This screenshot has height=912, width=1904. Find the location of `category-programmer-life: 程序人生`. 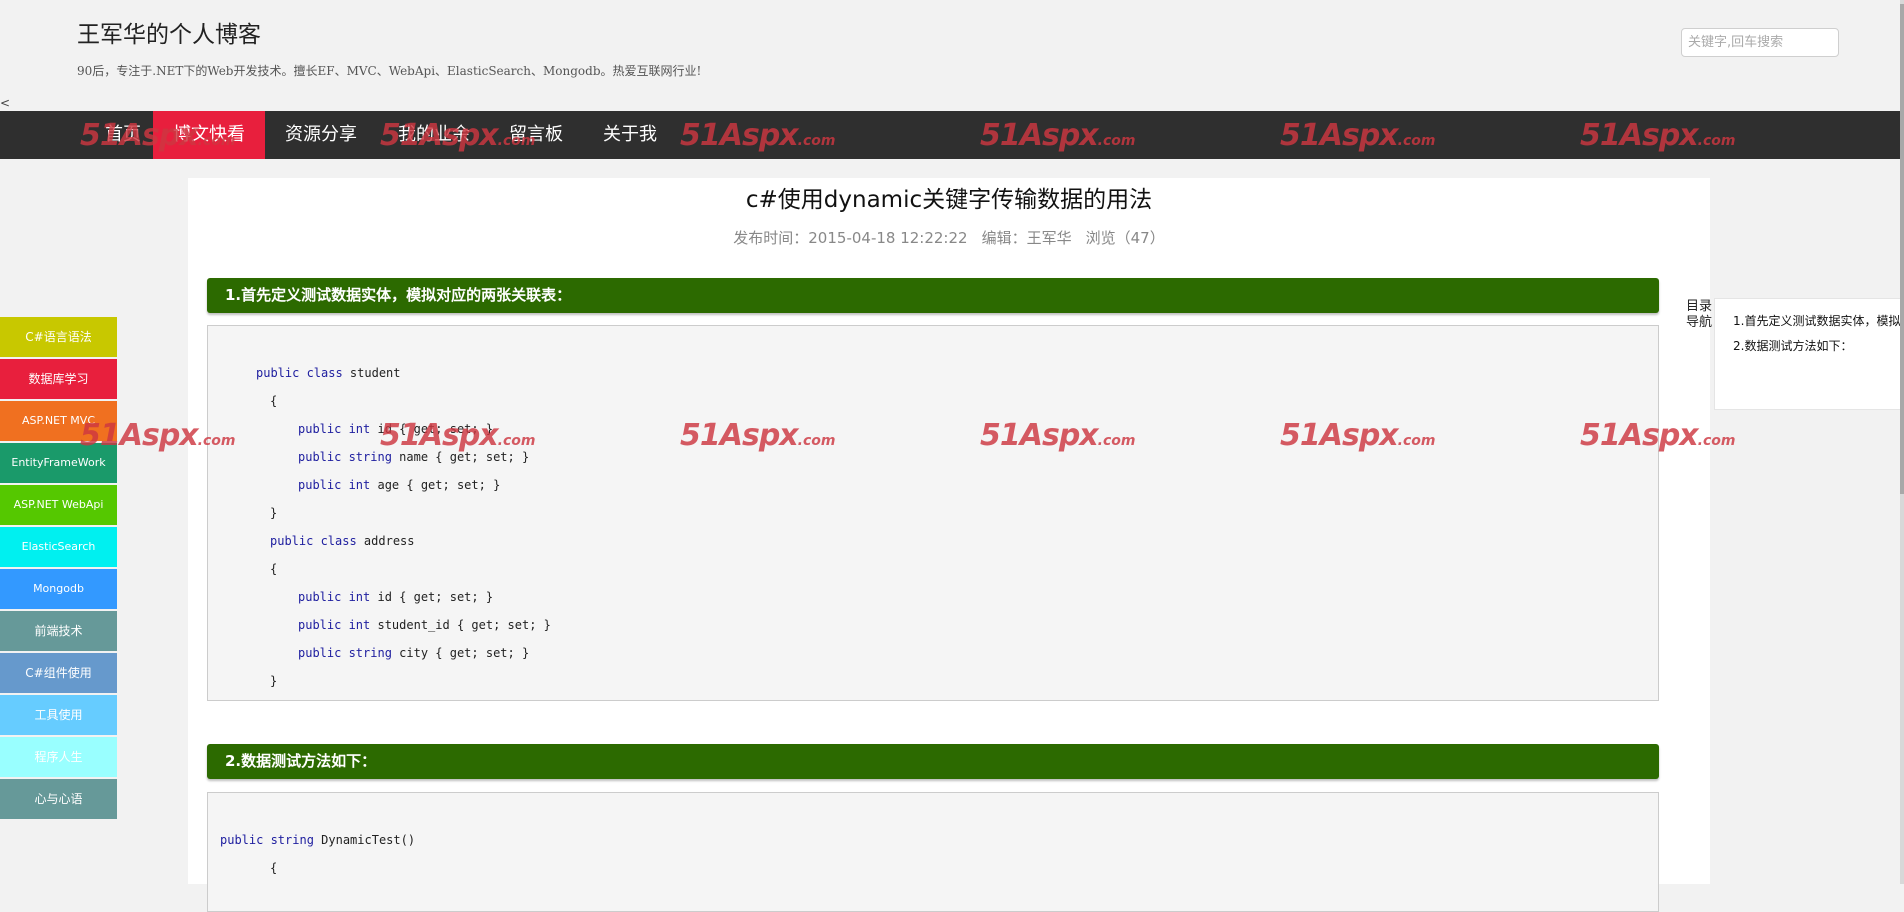

category-programmer-life: 程序人生 is located at coordinates (58, 757).